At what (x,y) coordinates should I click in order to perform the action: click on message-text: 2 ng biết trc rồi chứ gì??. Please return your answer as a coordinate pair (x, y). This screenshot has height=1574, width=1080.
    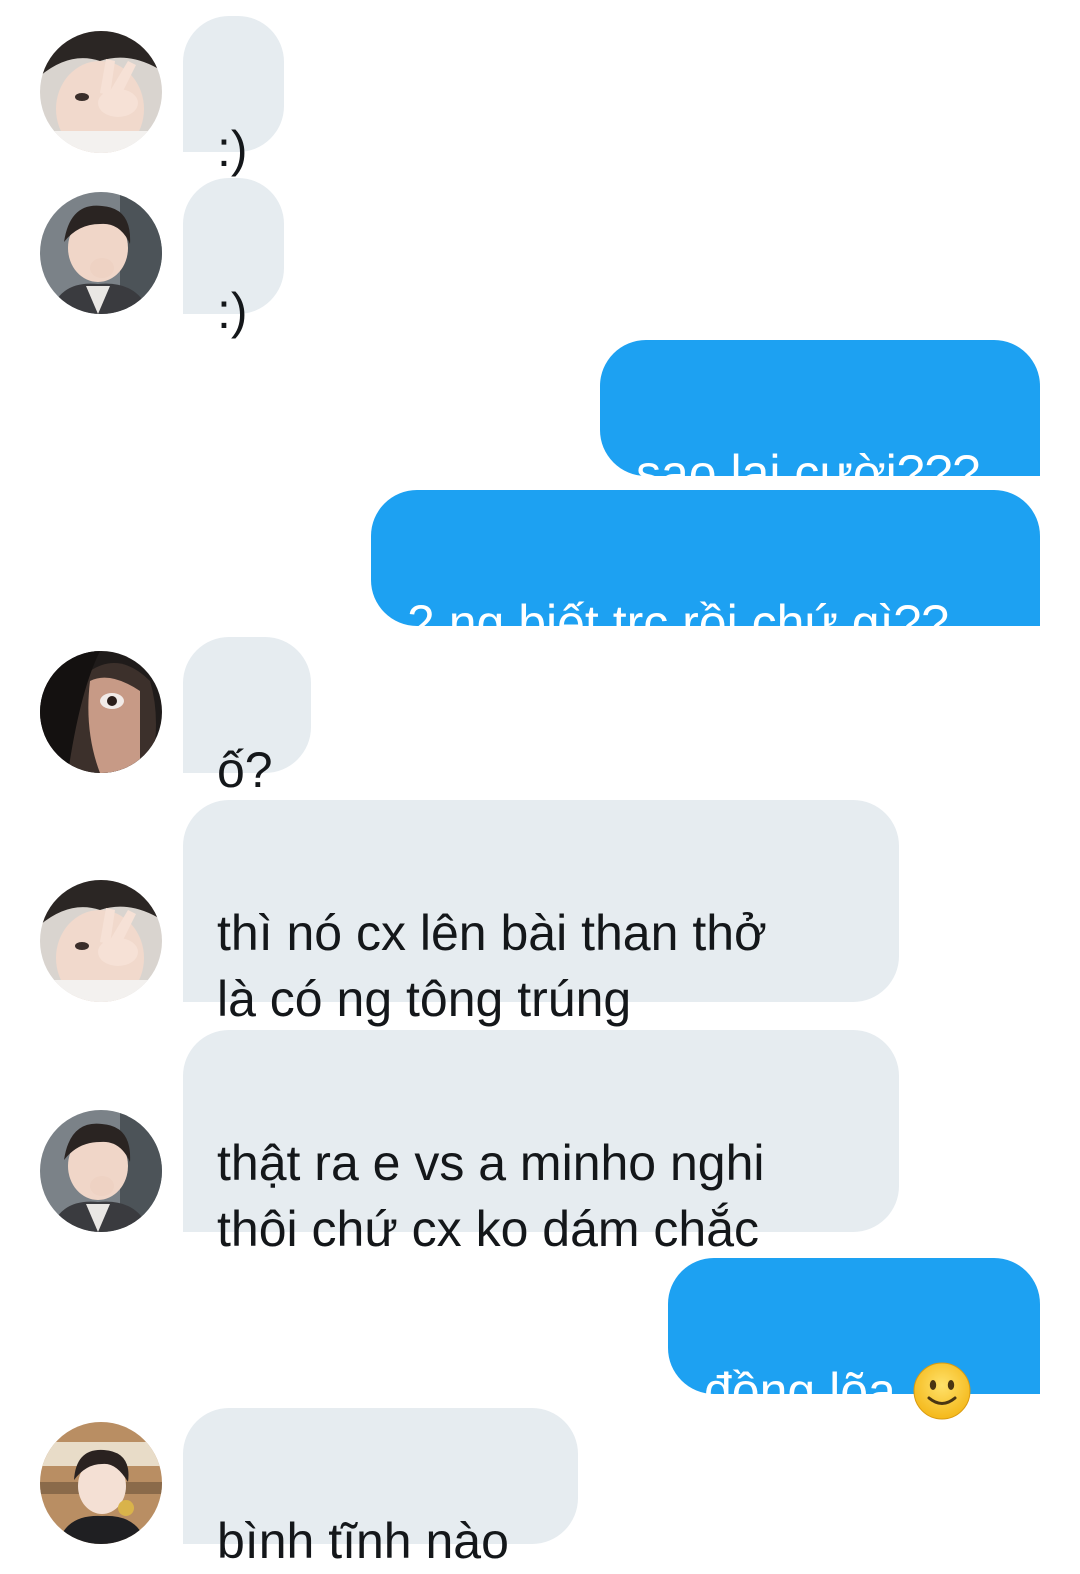
    Looking at the image, I should click on (678, 623).